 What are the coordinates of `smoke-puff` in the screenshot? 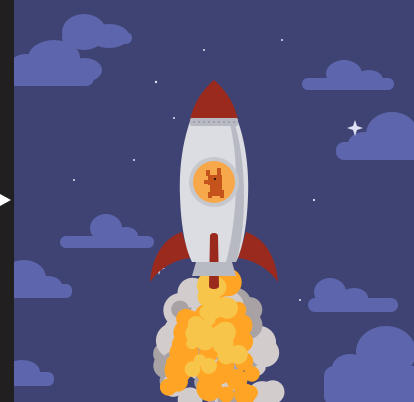 It's located at (265, 353).